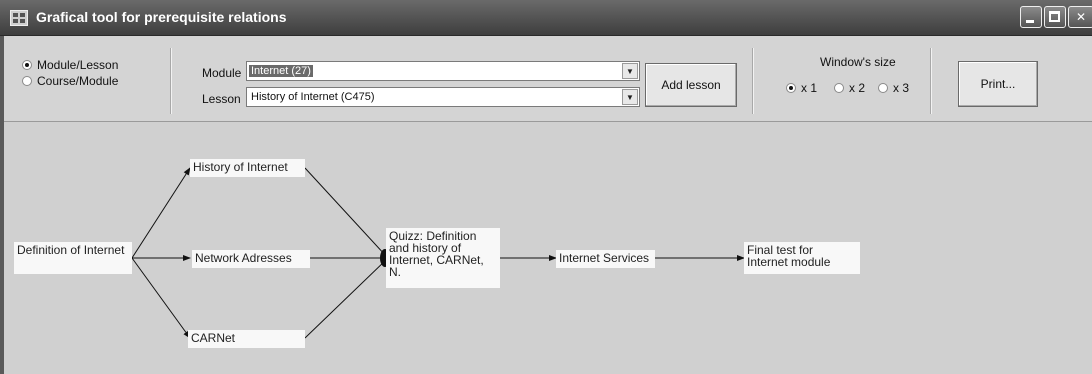 Image resolution: width=1092 pixels, height=374 pixels. Describe the element at coordinates (73, 258) in the screenshot. I see `node-definition-of-internet: Definition of Internet` at that location.